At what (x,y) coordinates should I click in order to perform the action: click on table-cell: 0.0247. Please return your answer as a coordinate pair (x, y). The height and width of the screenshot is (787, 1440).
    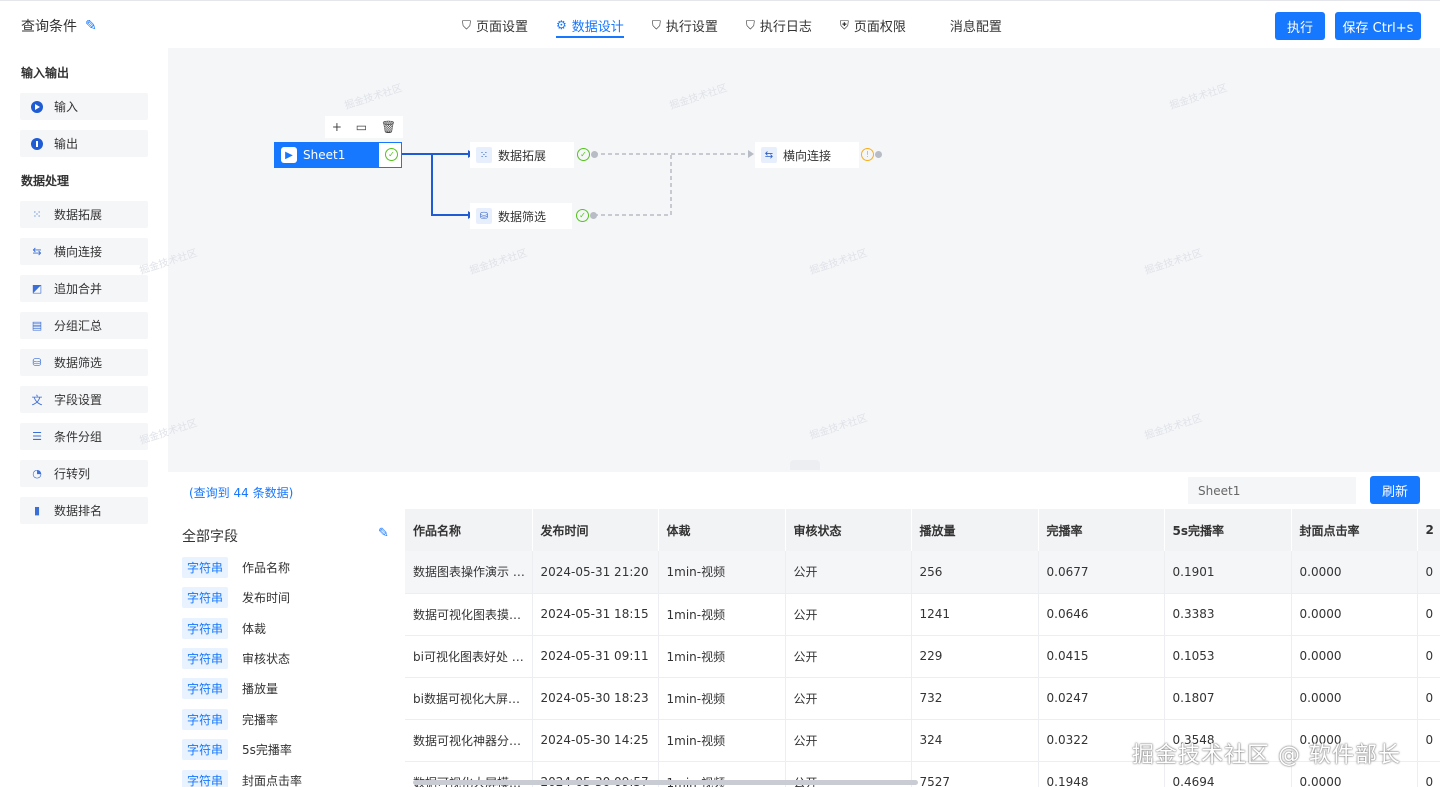
    Looking at the image, I should click on (1101, 698).